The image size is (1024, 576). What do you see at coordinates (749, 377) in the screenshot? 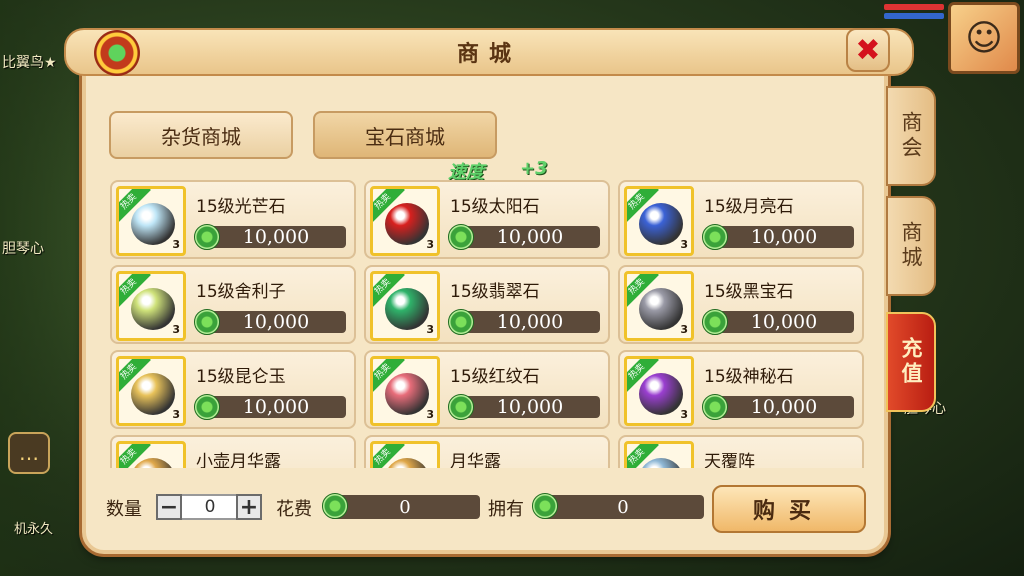
I see `item-name: 15级神秘石` at bounding box center [749, 377].